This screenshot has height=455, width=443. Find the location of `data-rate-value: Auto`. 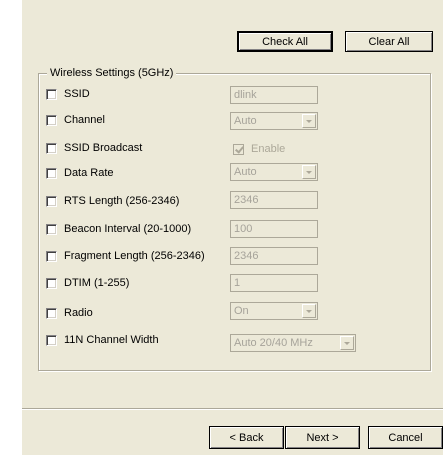

data-rate-value: Auto is located at coordinates (245, 172).